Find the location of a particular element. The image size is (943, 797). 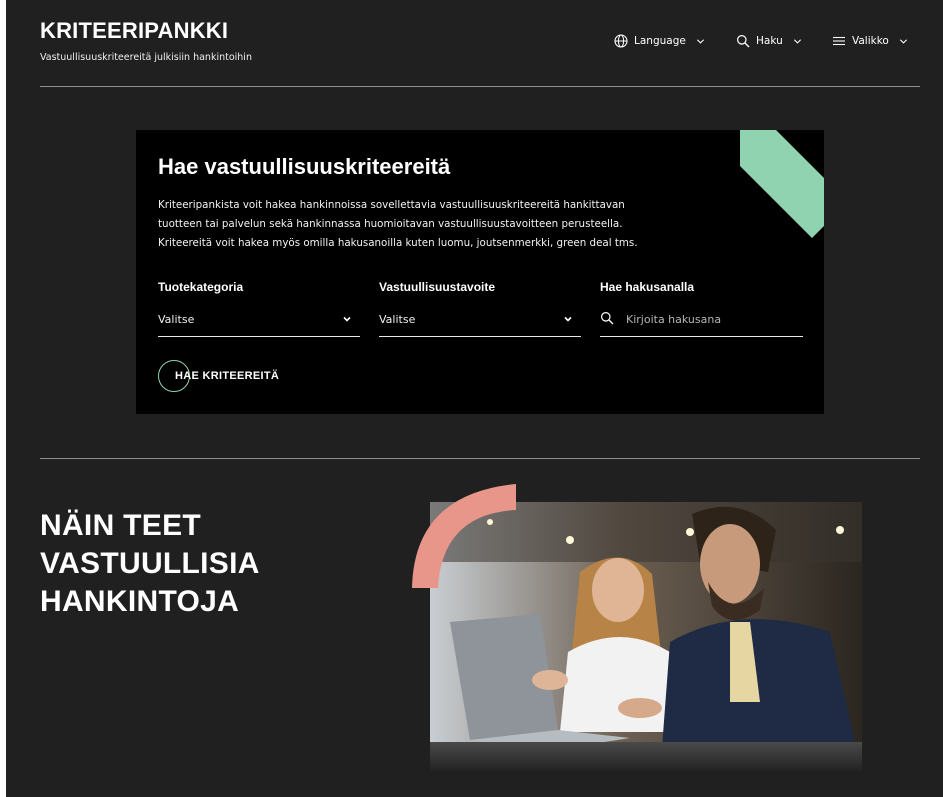

search-label: Haku is located at coordinates (769, 41).